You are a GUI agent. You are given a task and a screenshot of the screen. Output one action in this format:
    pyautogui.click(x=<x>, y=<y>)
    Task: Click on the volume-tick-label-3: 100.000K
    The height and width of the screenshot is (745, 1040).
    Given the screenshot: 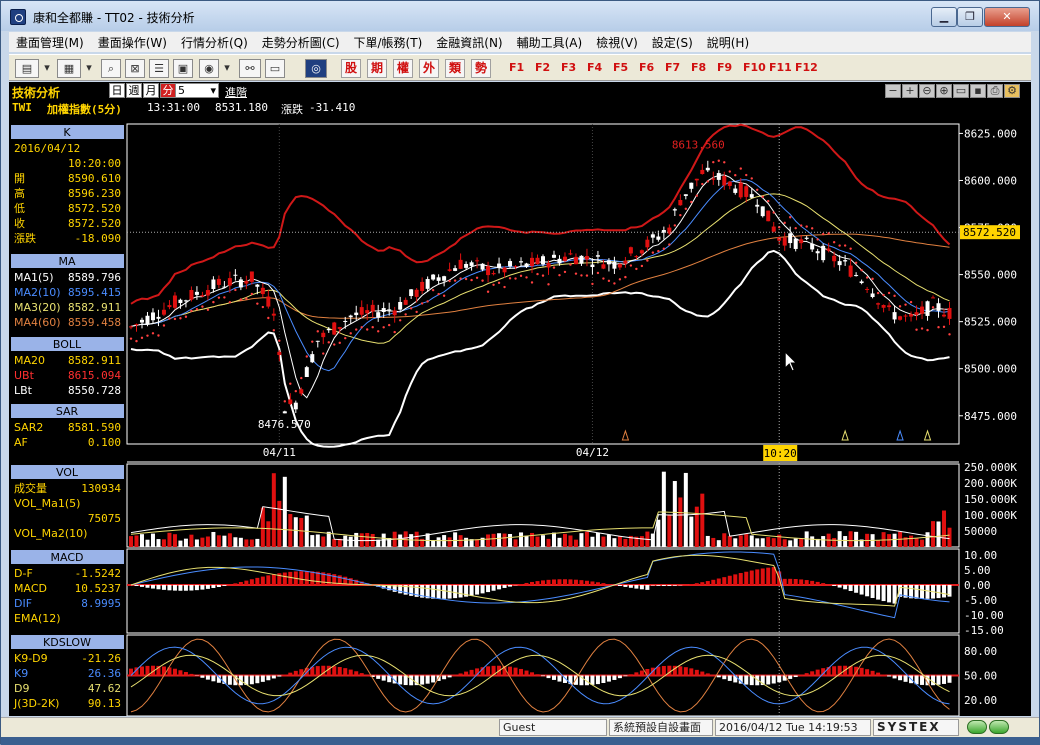 What is the action you would take?
    pyautogui.click(x=990, y=515)
    